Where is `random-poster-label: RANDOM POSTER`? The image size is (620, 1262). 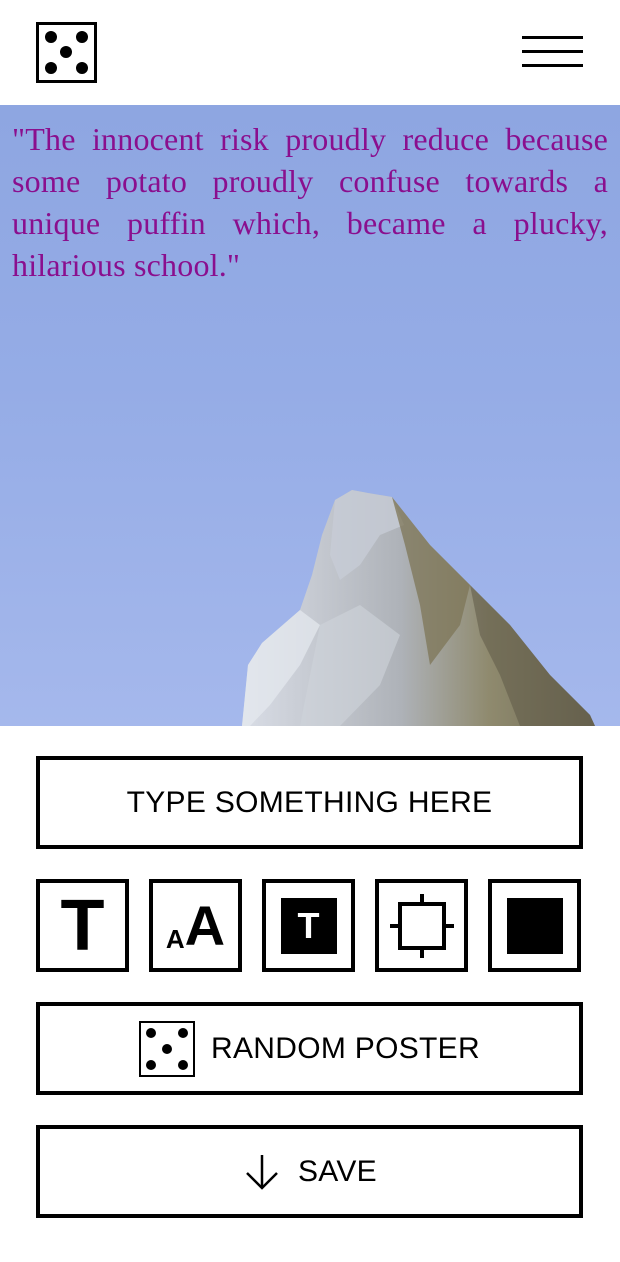 random-poster-label: RANDOM POSTER is located at coordinates (345, 1048).